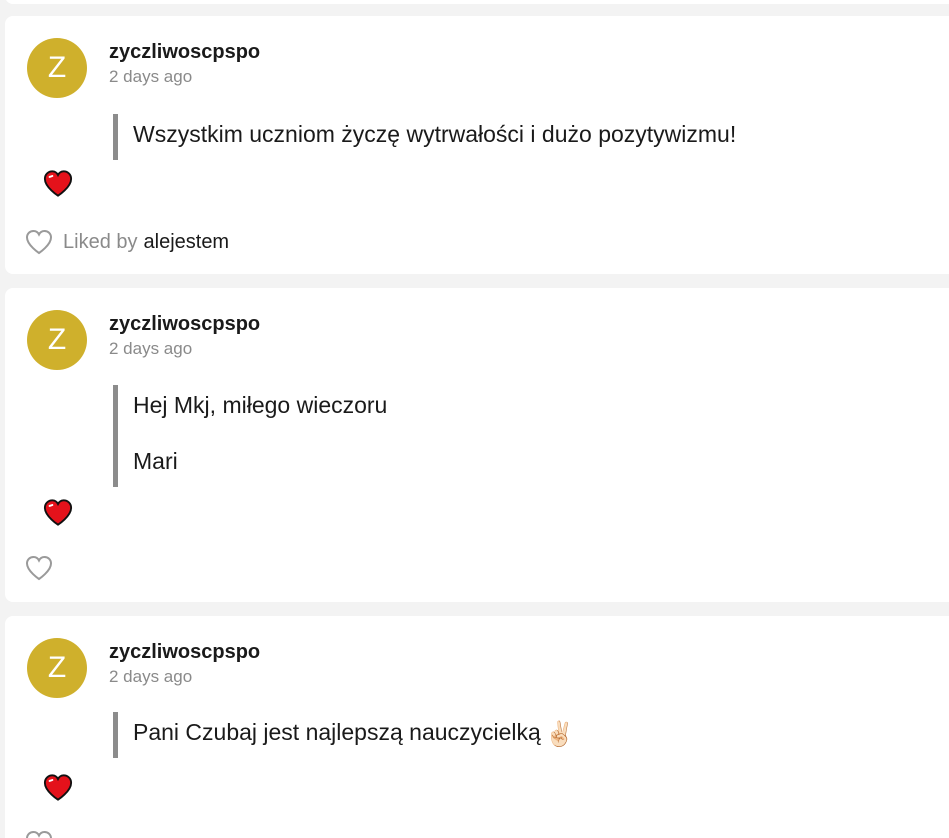  Describe the element at coordinates (559, 734) in the screenshot. I see `victory-hand-emoji: ✌🏻` at that location.